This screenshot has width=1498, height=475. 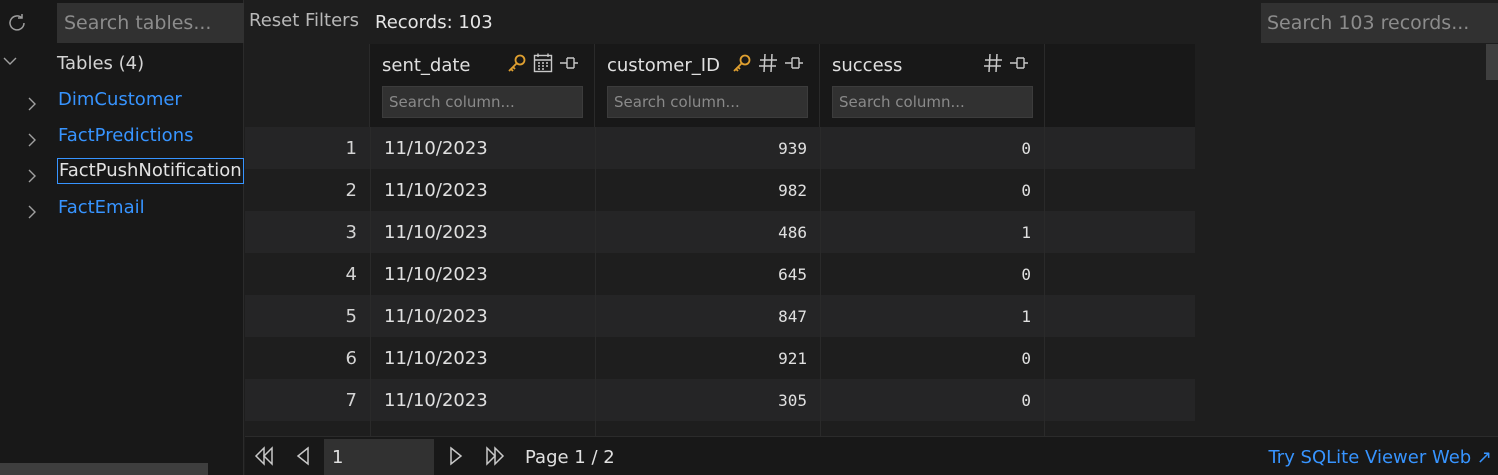 I want to click on last-page-button, so click(x=495, y=456).